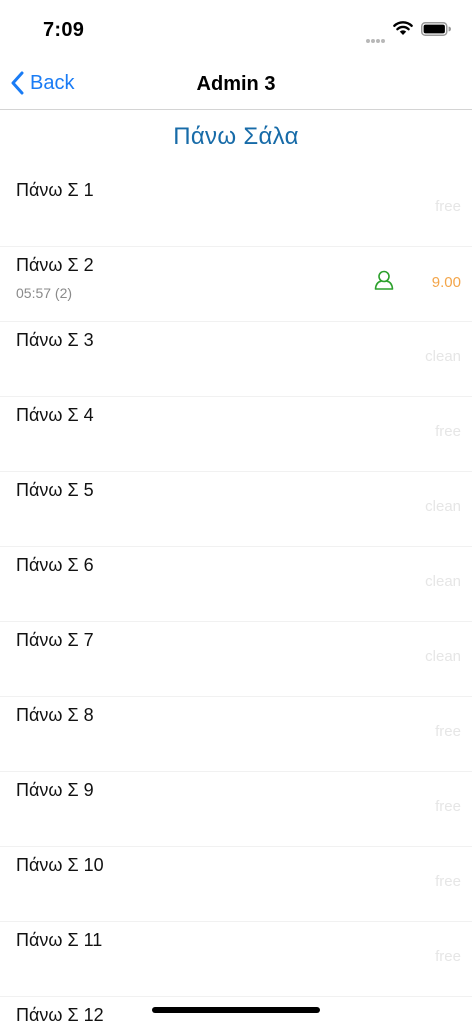 The image size is (472, 1024). What do you see at coordinates (55, 190) in the screenshot?
I see `table-name: Πάνω Σ 1` at bounding box center [55, 190].